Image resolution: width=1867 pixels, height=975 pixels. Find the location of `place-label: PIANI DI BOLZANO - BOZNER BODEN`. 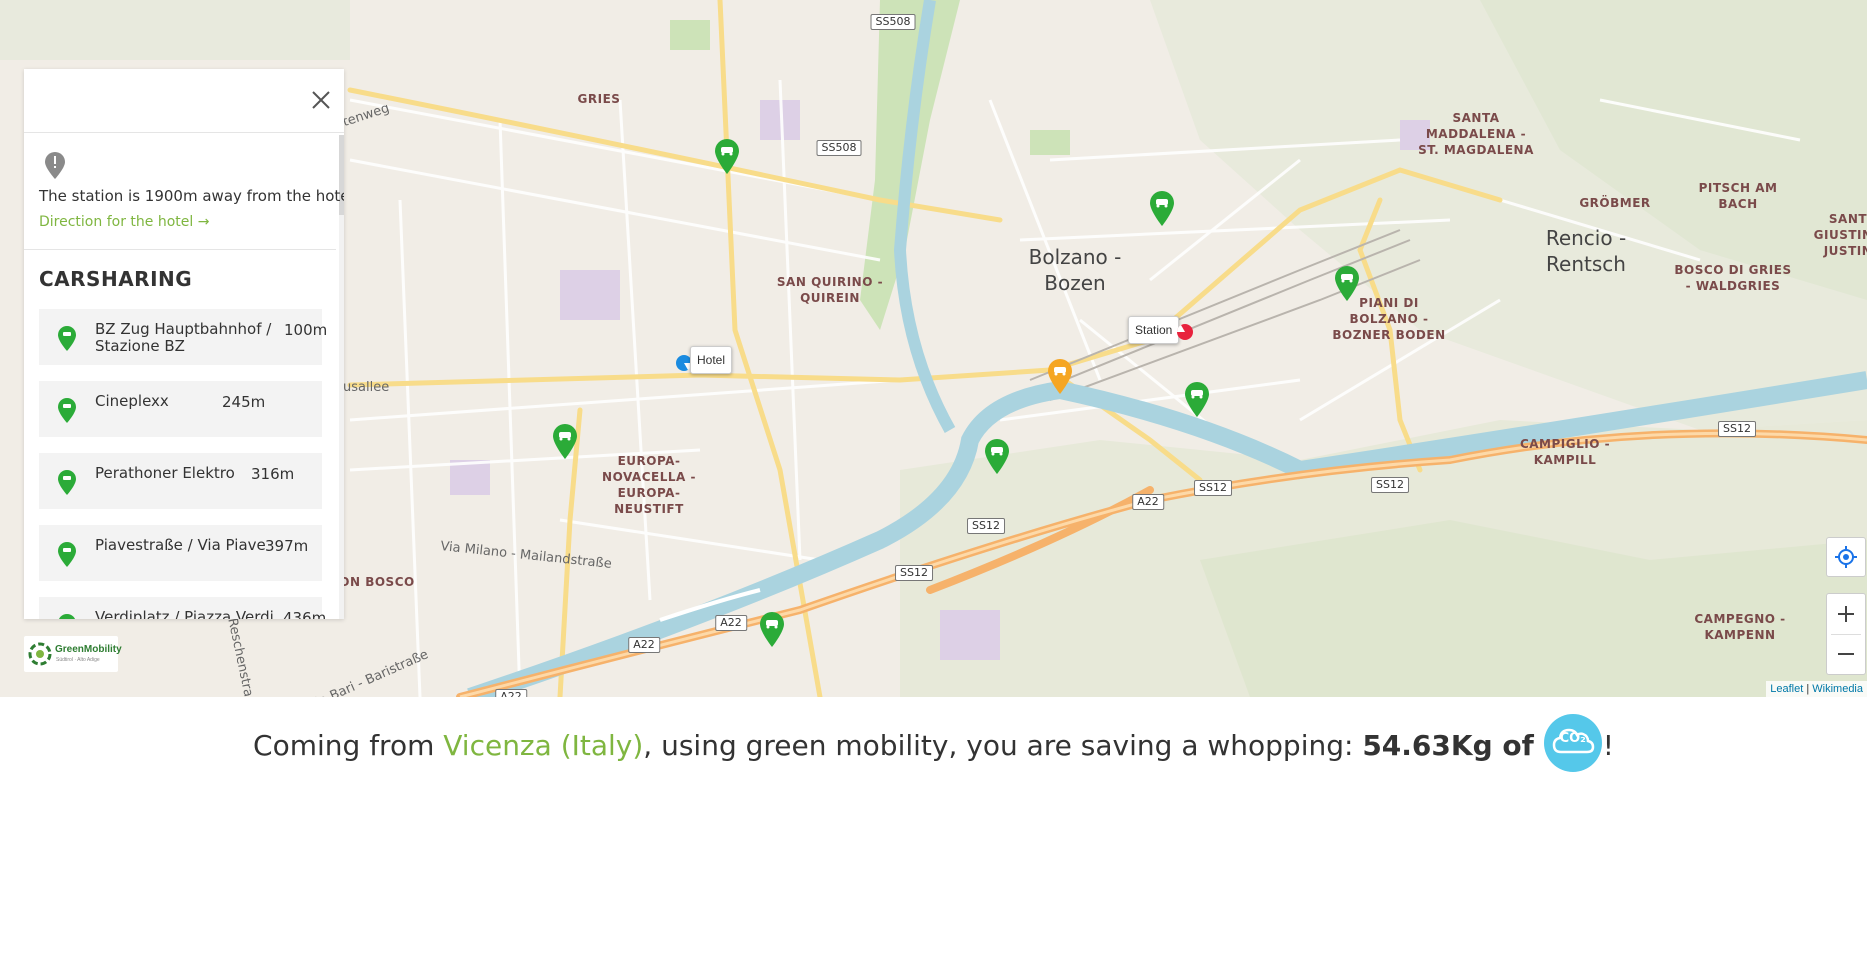

place-label: PIANI DI BOLZANO - BOZNER BODEN is located at coordinates (1389, 319).